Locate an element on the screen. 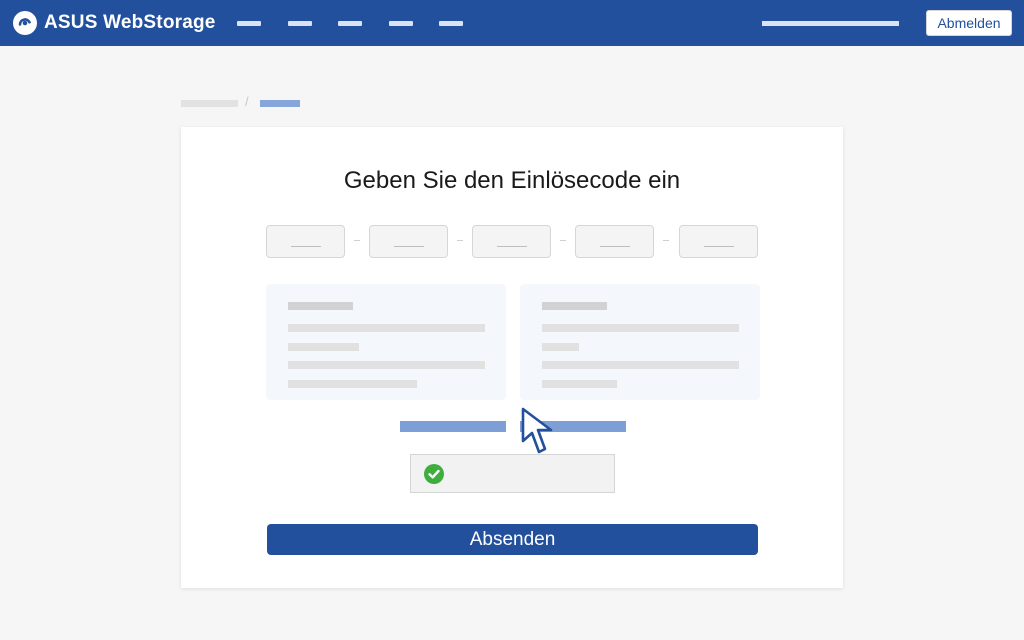  captcha-checkbox is located at coordinates (512, 473).